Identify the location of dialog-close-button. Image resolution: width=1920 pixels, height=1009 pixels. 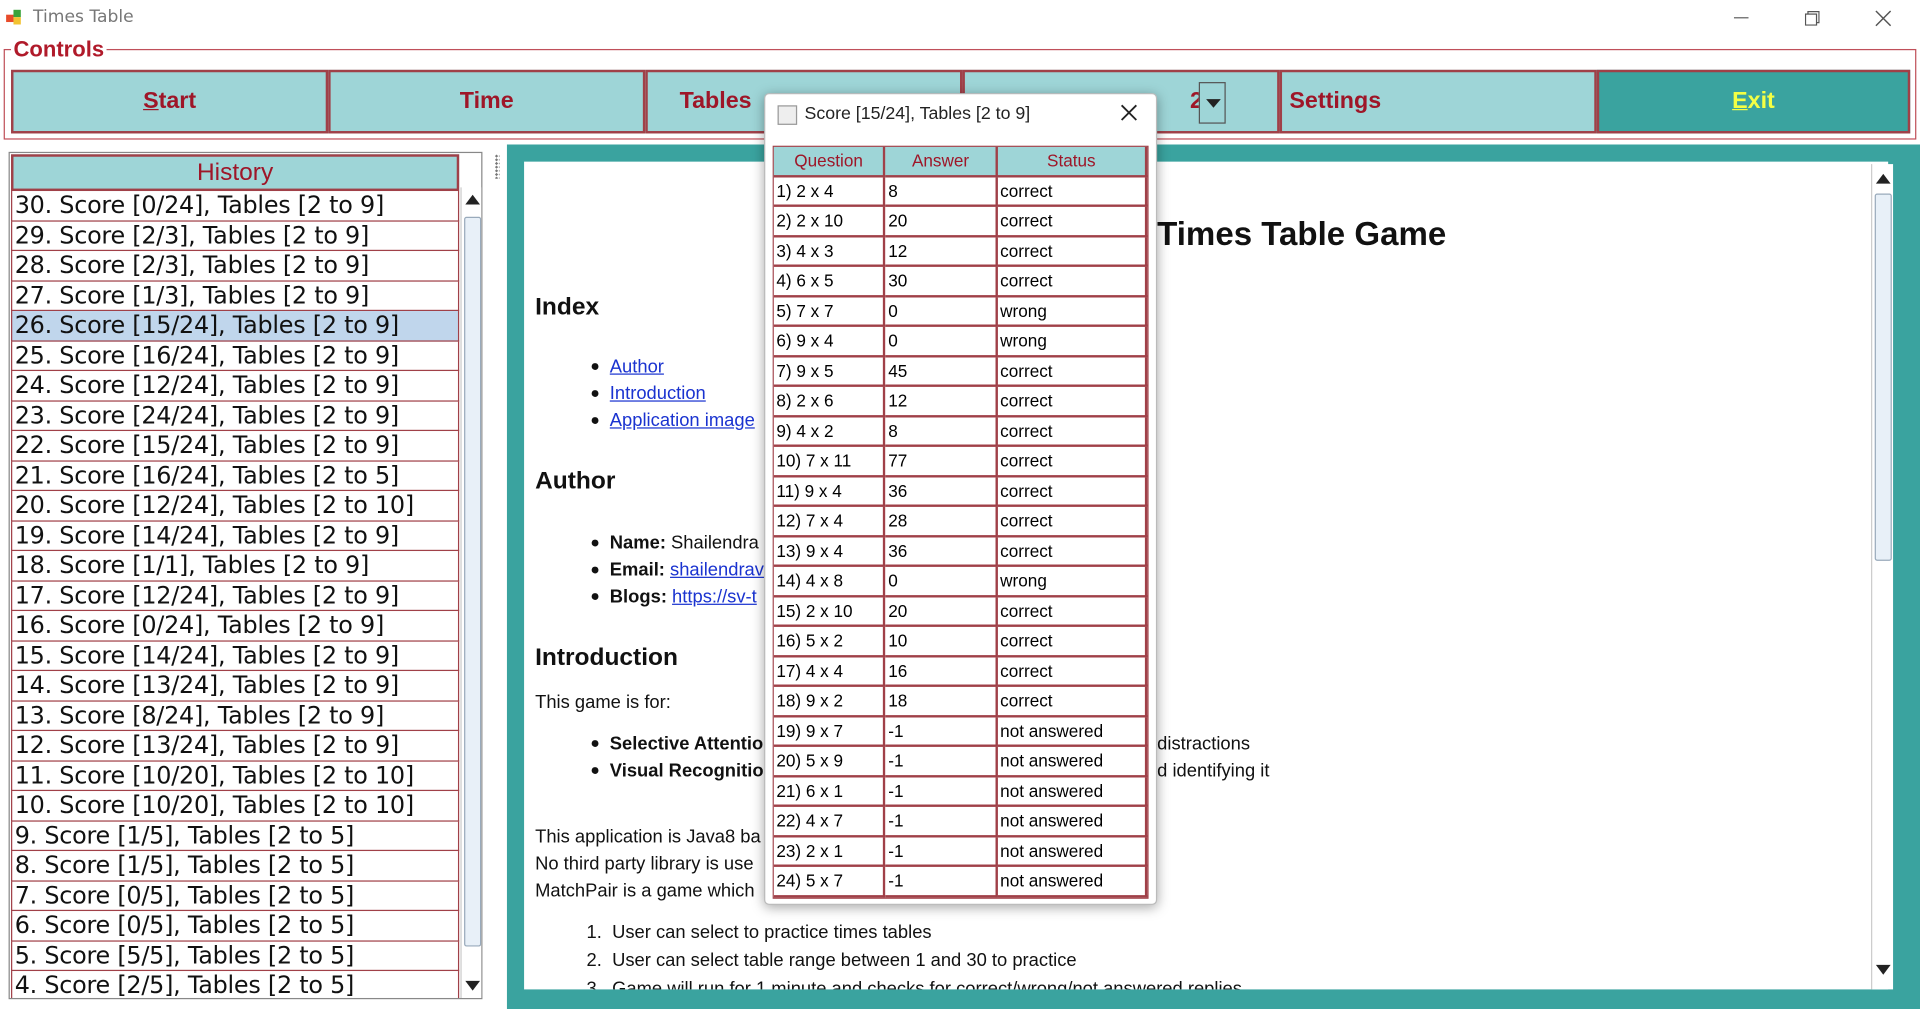
(1128, 114).